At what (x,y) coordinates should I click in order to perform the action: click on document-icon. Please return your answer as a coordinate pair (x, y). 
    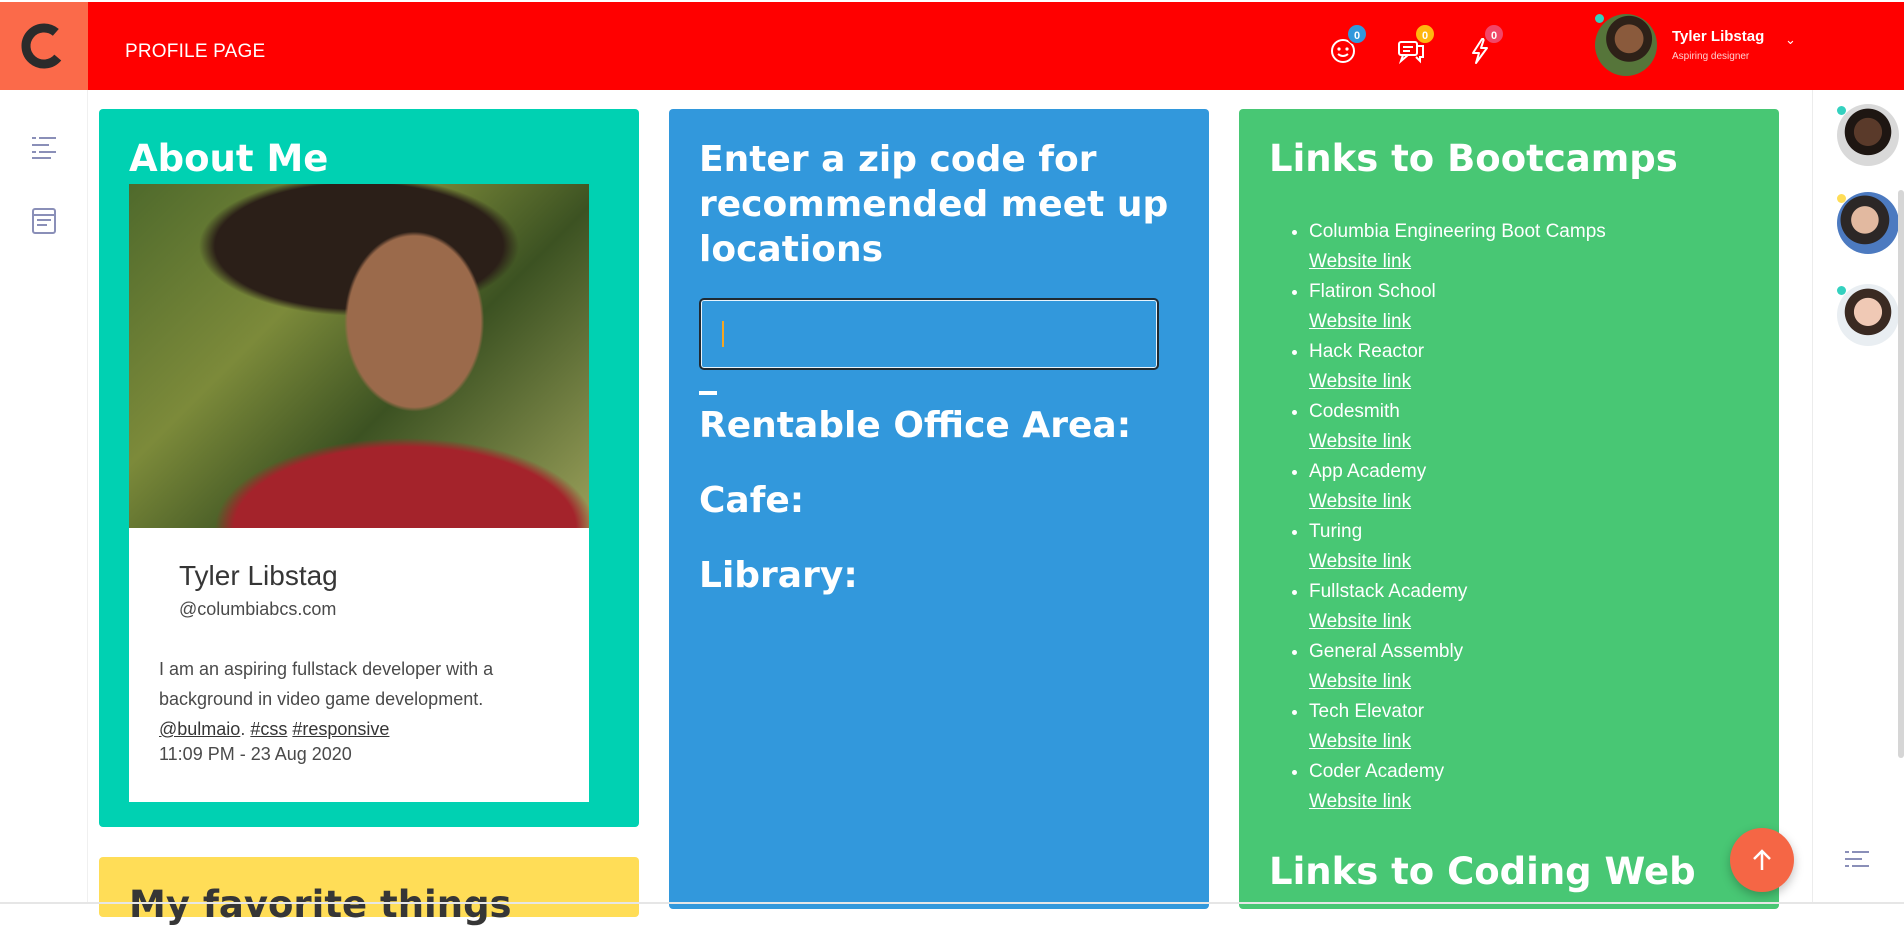
    Looking at the image, I should click on (44, 221).